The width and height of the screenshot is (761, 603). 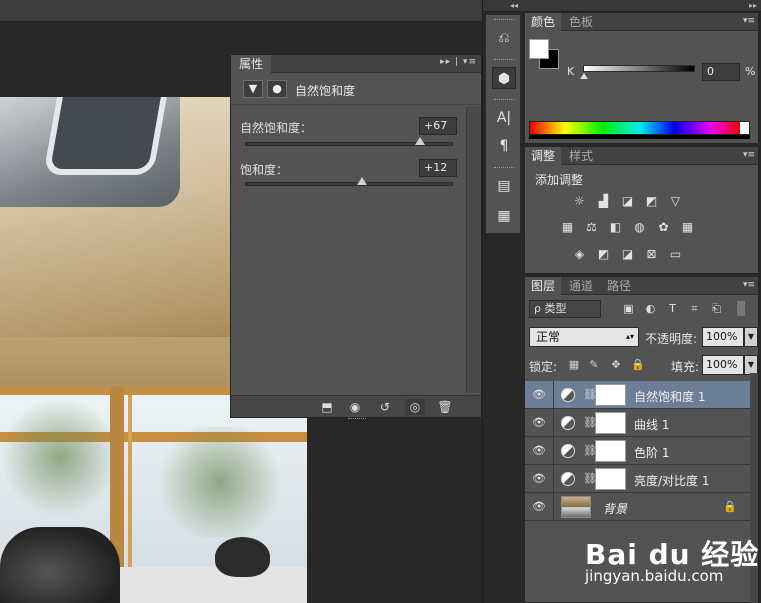 I want to click on fill-dropdown-icon: ▼, so click(x=751, y=365).